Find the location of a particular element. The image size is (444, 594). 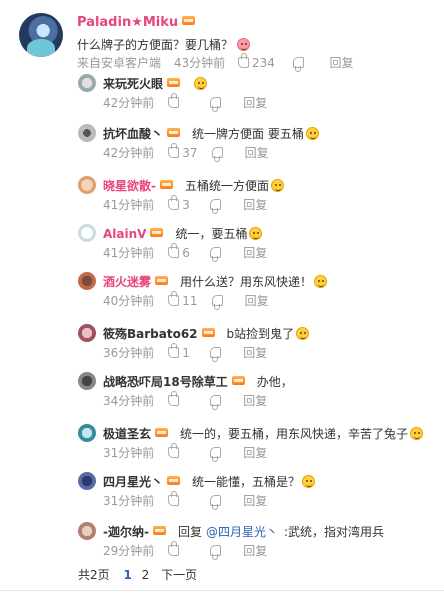

reply-body: 五桶统一方便面 is located at coordinates (226, 186).